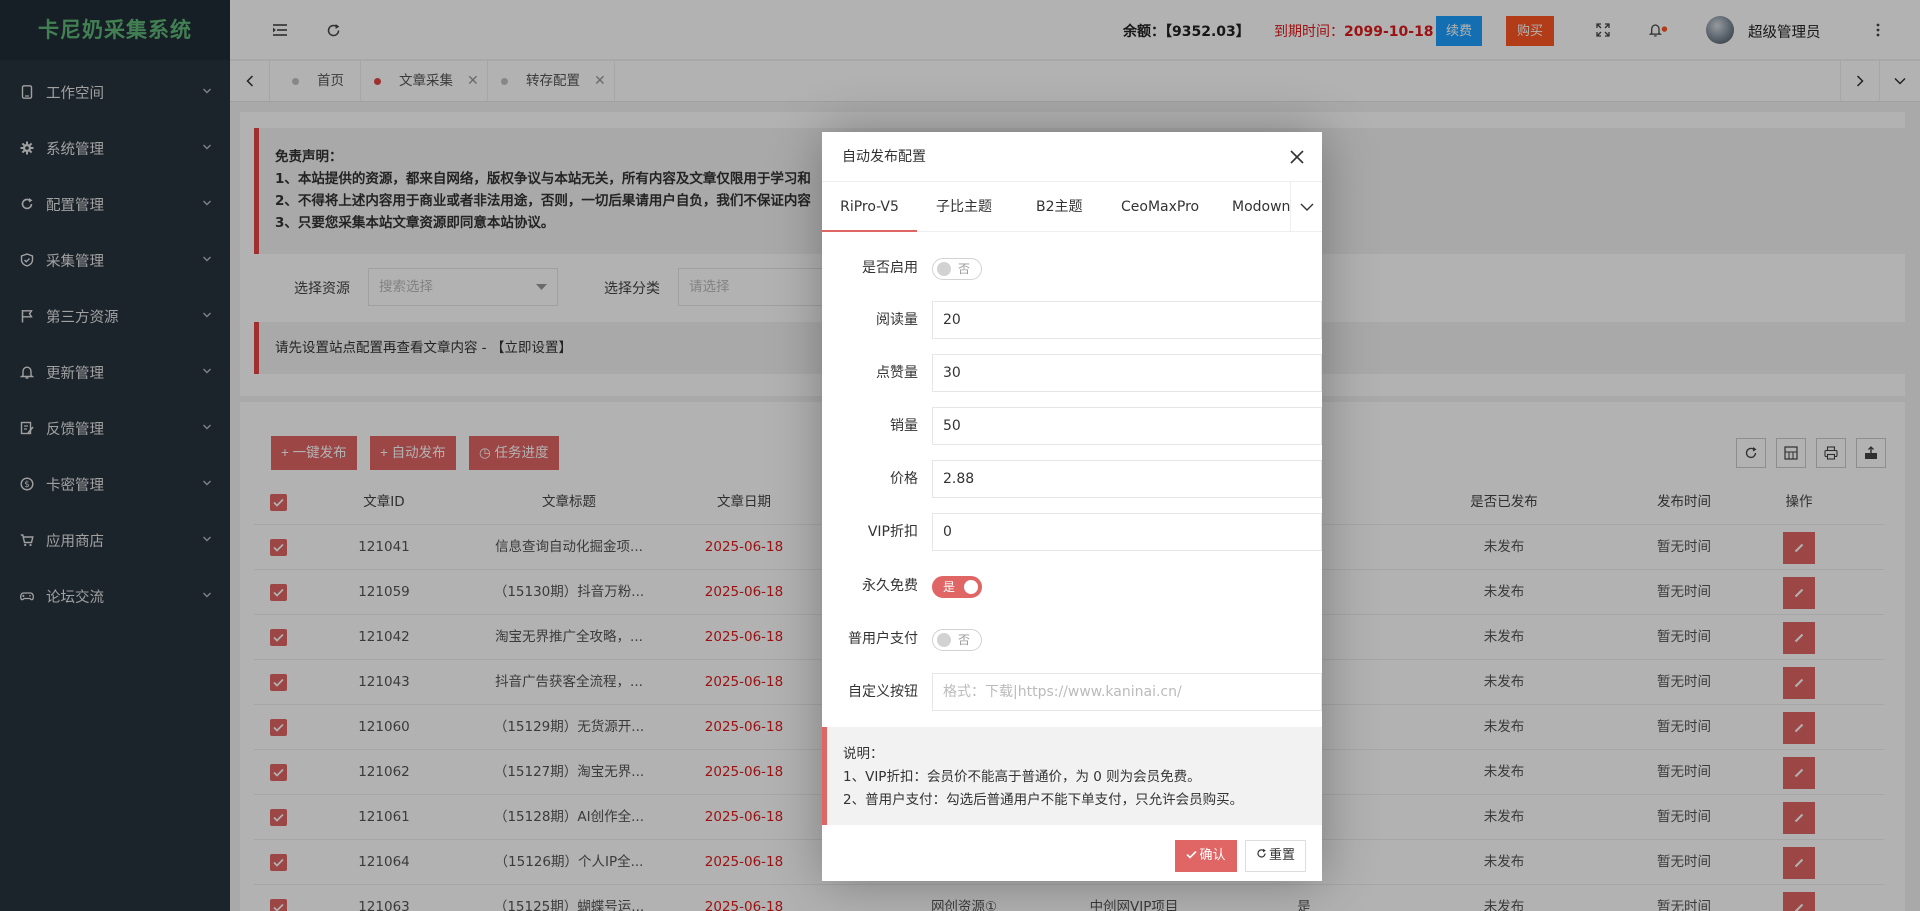 The height and width of the screenshot is (911, 1920). I want to click on reset-icon, so click(1261, 853).